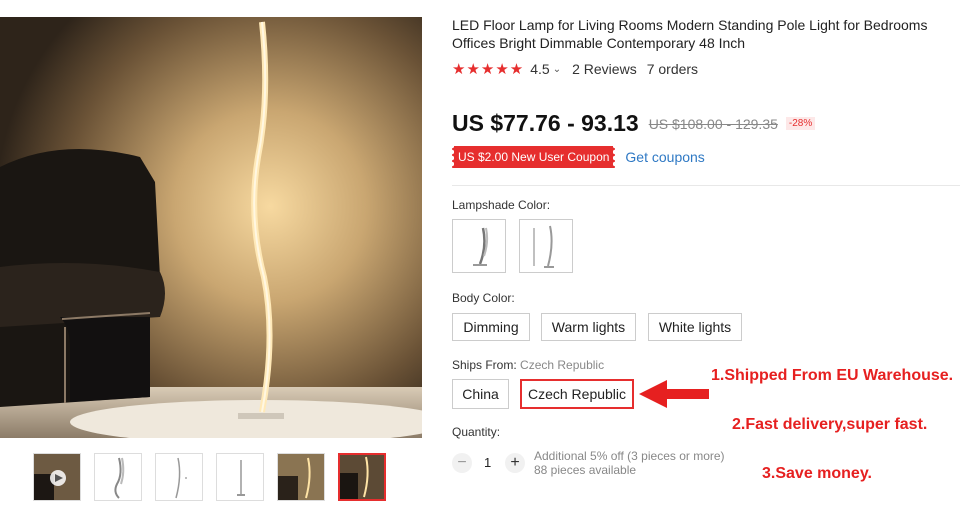 This screenshot has width=960, height=529. I want to click on new-user-coupon-badge: US $2.00 New User Coupon, so click(533, 157).